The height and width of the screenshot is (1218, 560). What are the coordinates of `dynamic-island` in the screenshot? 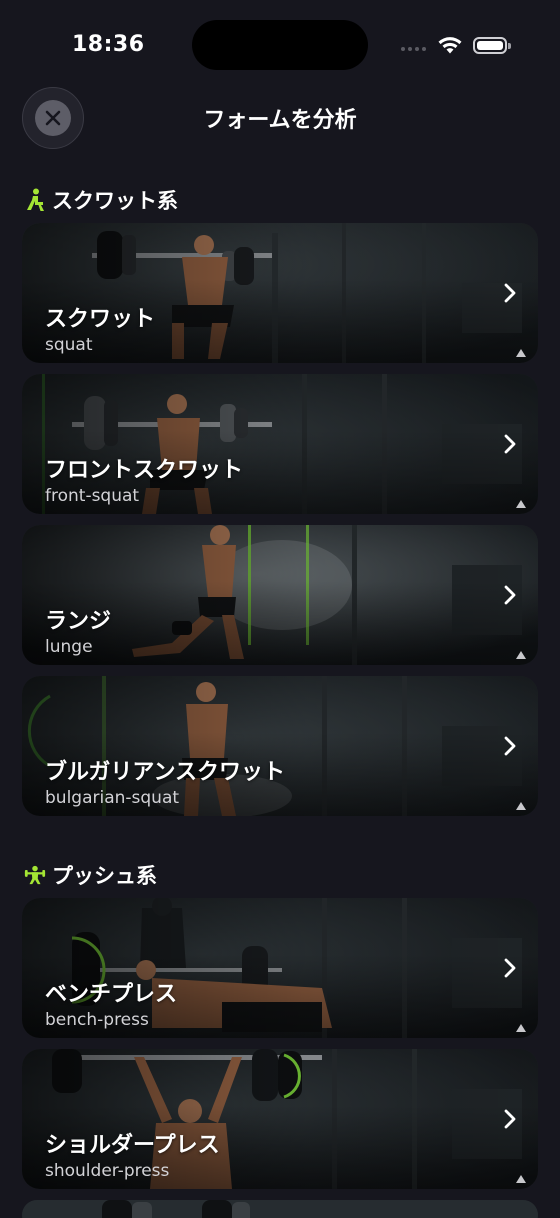 It's located at (280, 45).